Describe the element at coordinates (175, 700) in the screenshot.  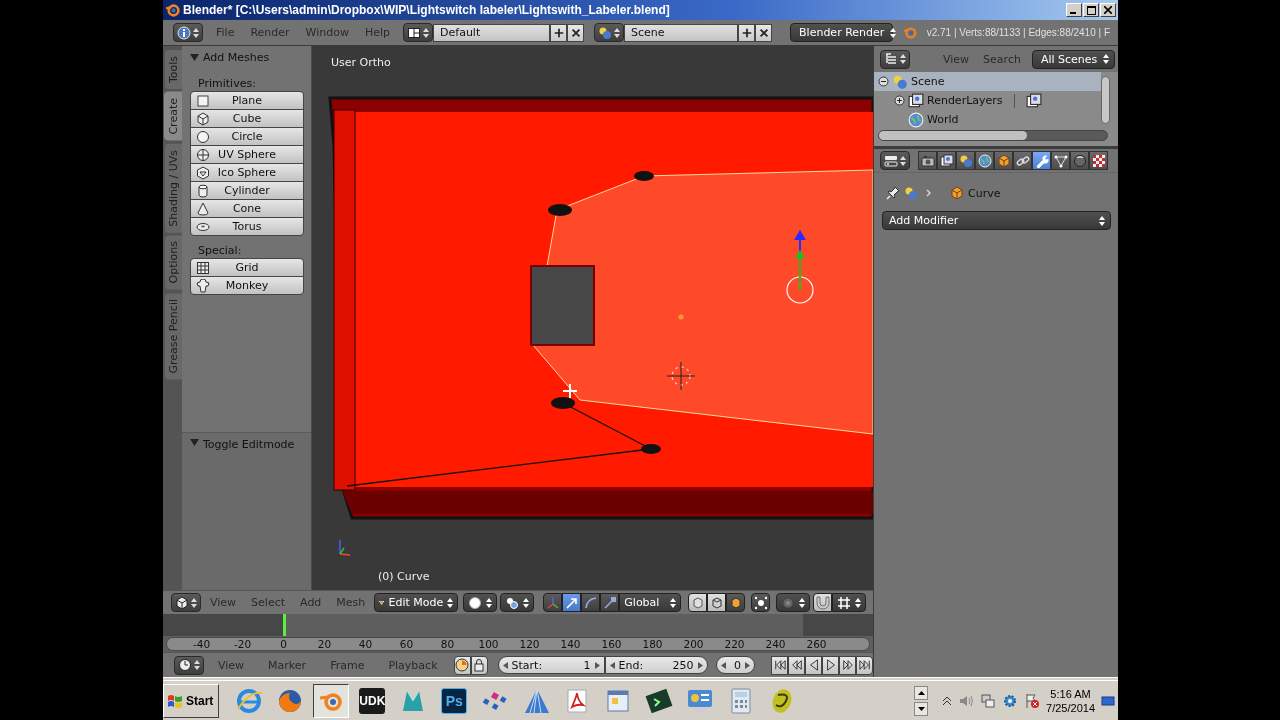
I see `flag-icon` at that location.